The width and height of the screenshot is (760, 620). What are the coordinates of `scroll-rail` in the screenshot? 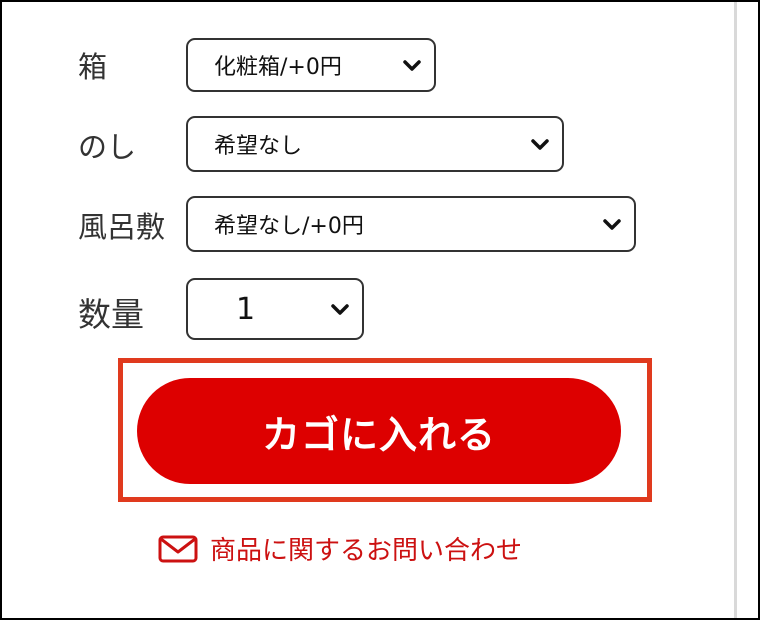 It's located at (735, 310).